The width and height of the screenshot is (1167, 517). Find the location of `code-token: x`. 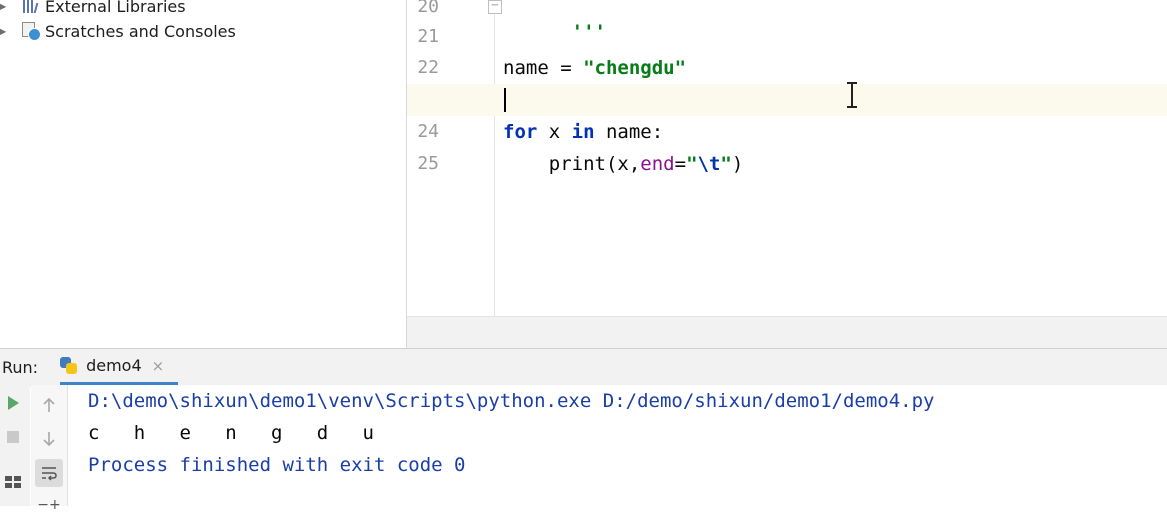

code-token: x is located at coordinates (554, 132).